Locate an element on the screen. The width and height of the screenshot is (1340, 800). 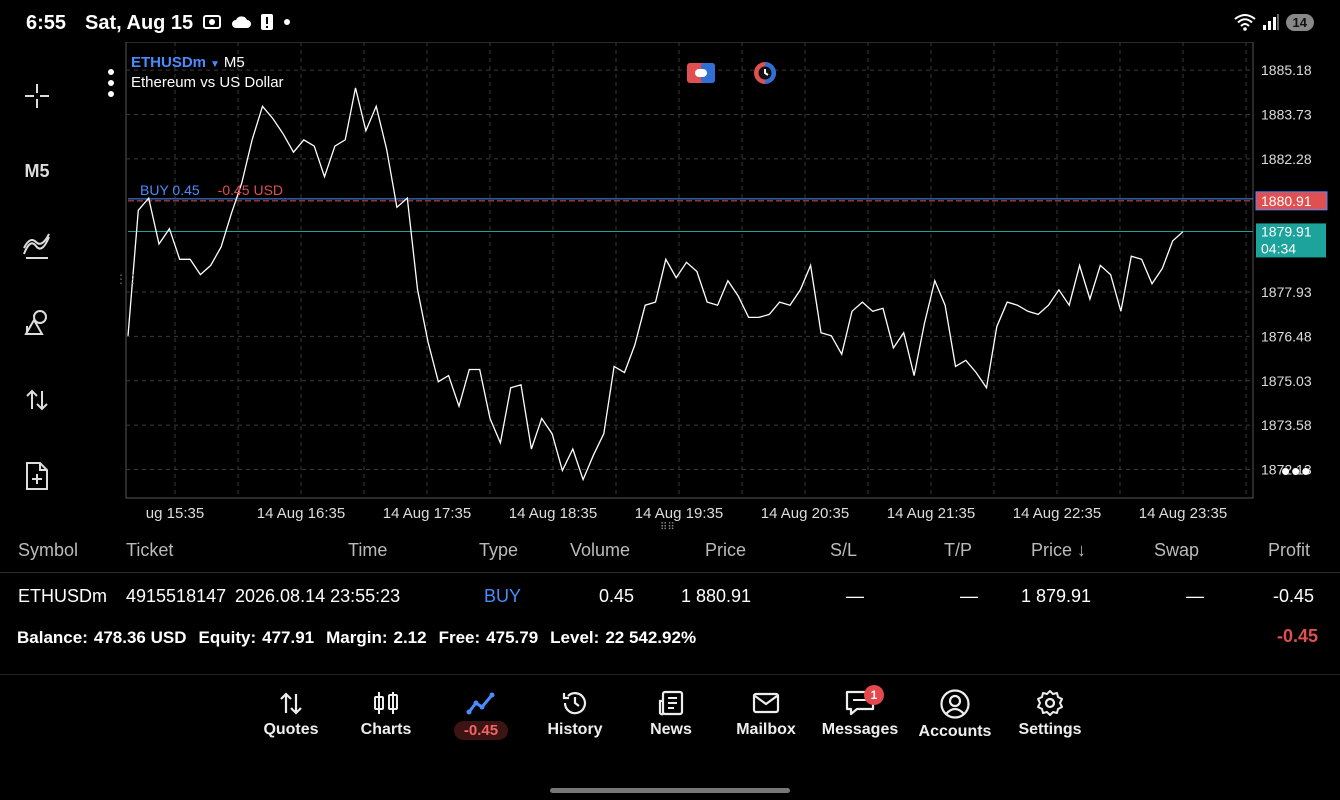
signal-icon is located at coordinates (1270, 22).